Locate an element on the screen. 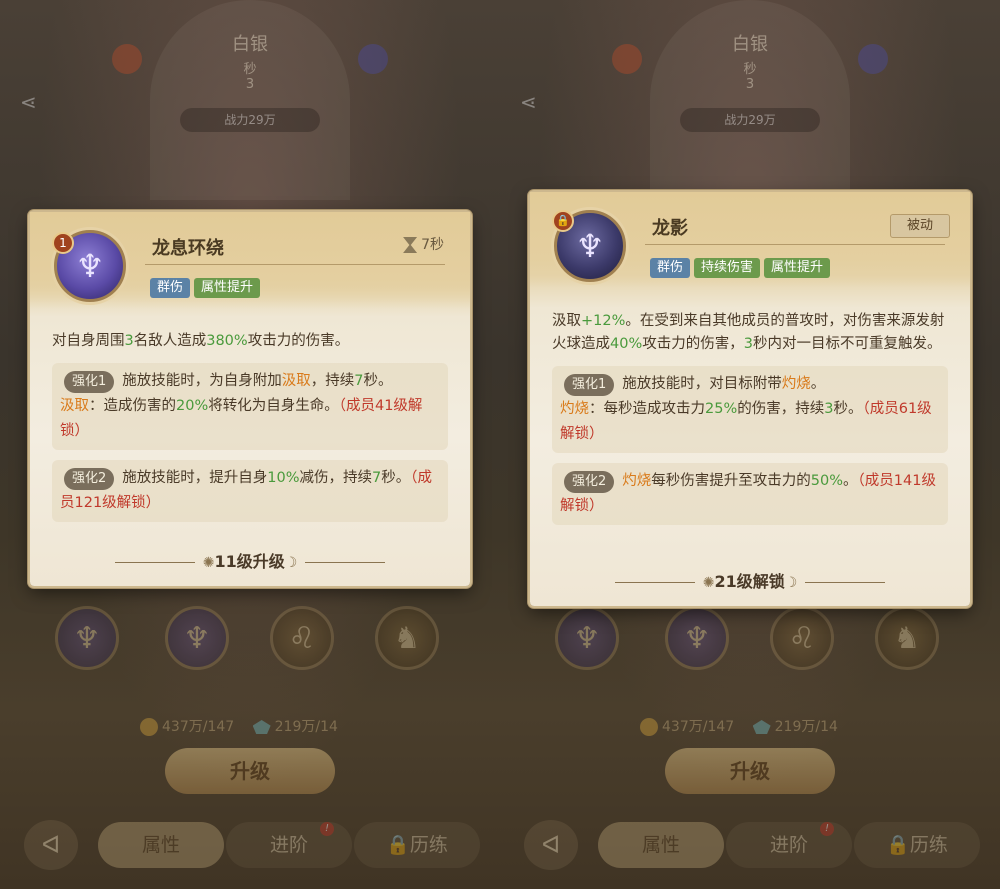 This screenshot has height=889, width=1000. tab-bar: ᐊ 属性 进阶! 🔒历练 is located at coordinates (750, 846).